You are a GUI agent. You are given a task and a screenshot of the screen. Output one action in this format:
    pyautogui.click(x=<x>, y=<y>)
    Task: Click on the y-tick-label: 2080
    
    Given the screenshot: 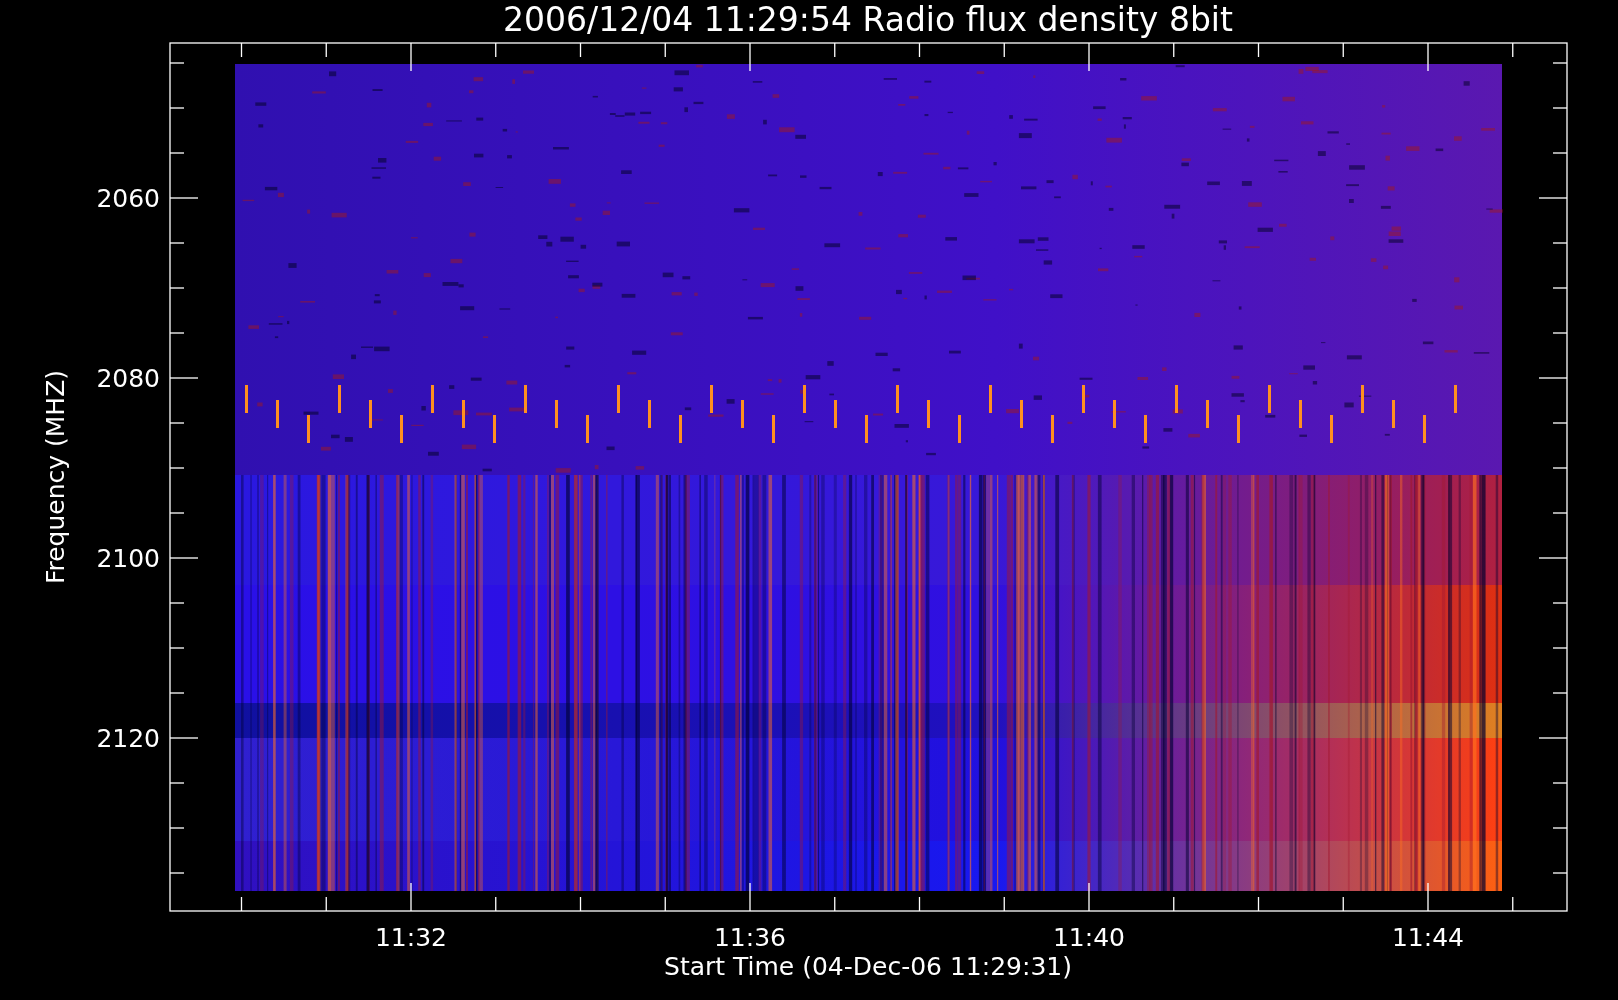 What is the action you would take?
    pyautogui.click(x=128, y=378)
    